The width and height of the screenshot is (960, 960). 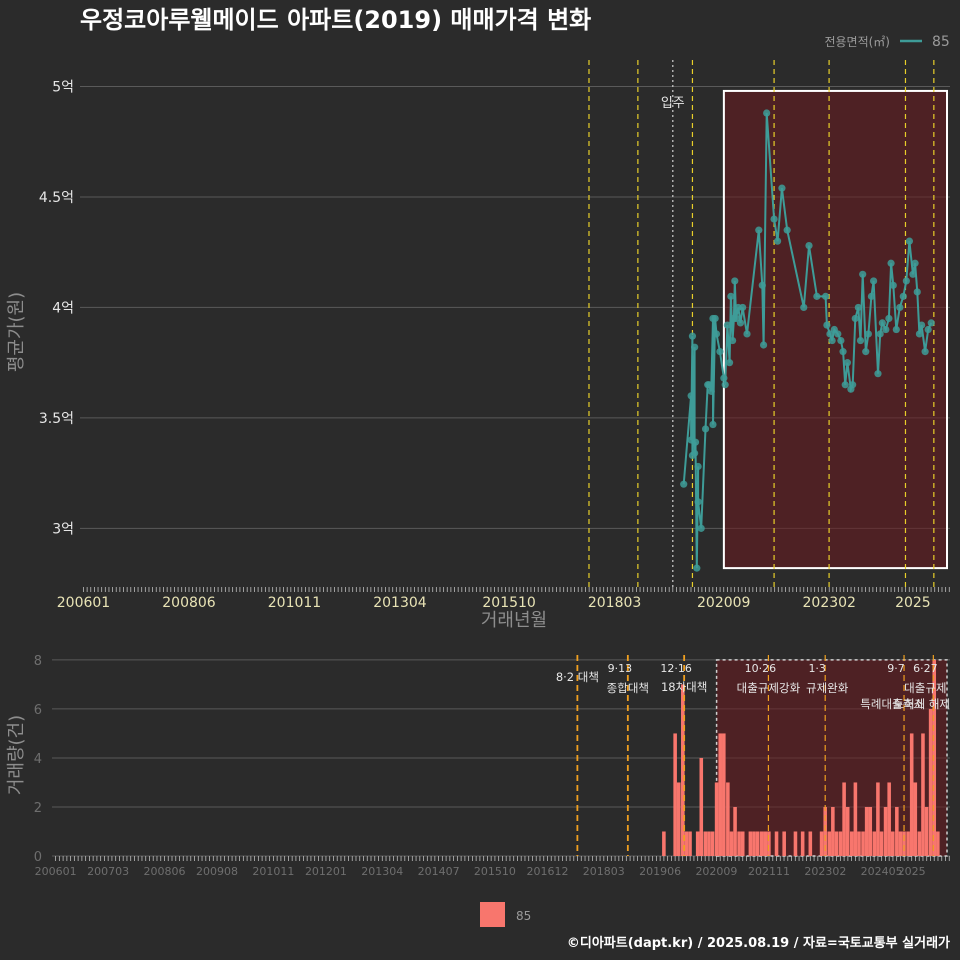 What do you see at coordinates (56, 419) in the screenshot?
I see `y-tick-label: 3.5억` at bounding box center [56, 419].